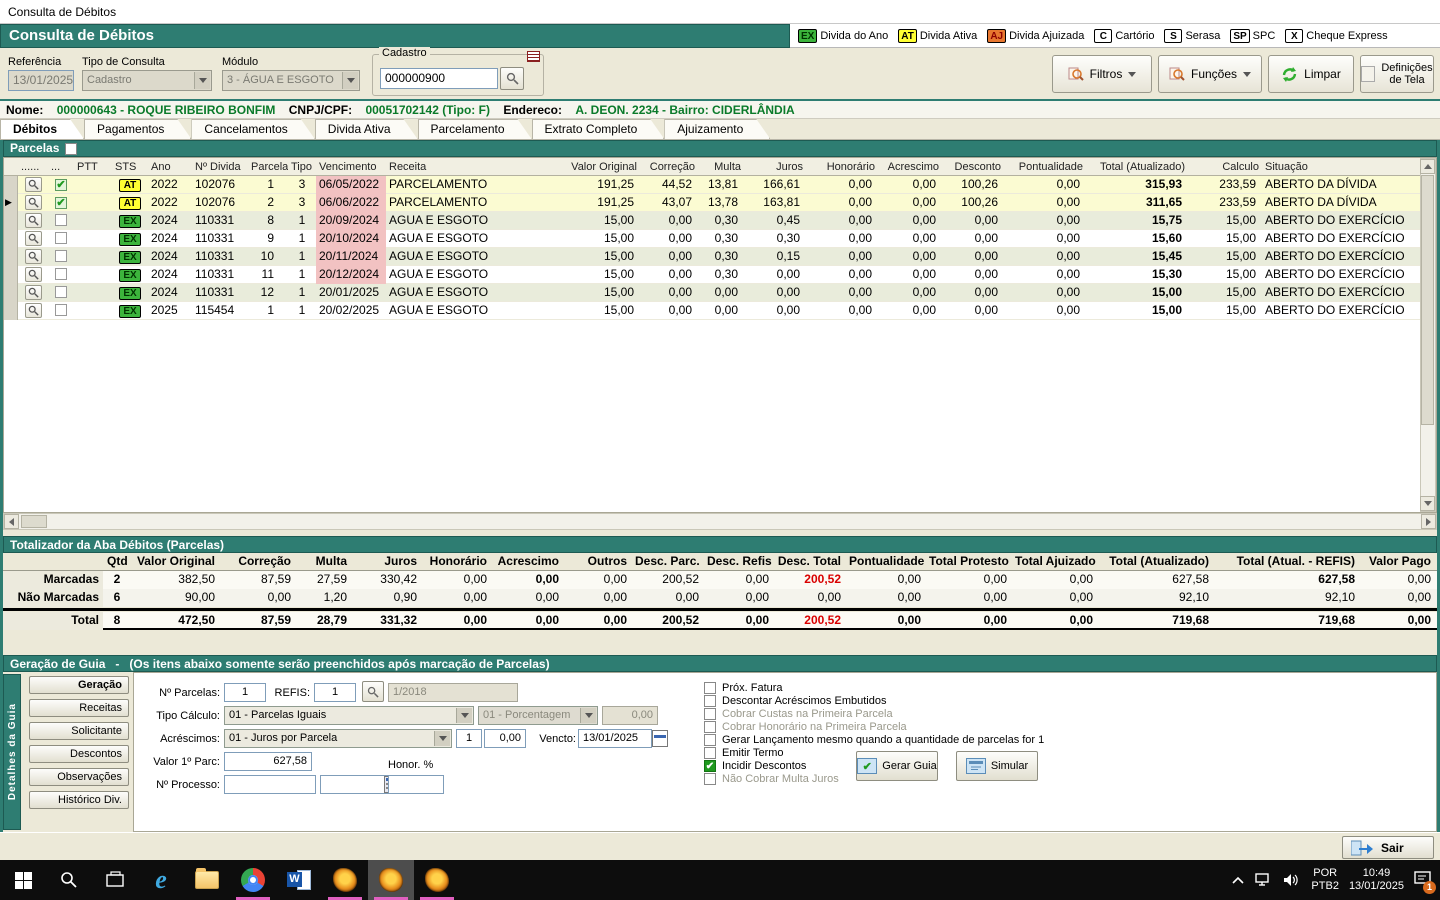 The height and width of the screenshot is (900, 1440). What do you see at coordinates (1427, 300) in the screenshot?
I see `vertical-scroll-thumb` at bounding box center [1427, 300].